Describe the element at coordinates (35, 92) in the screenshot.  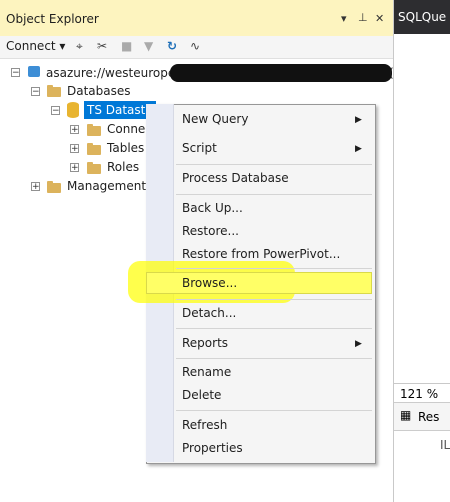
I see `collapse-databases-icon: −` at that location.